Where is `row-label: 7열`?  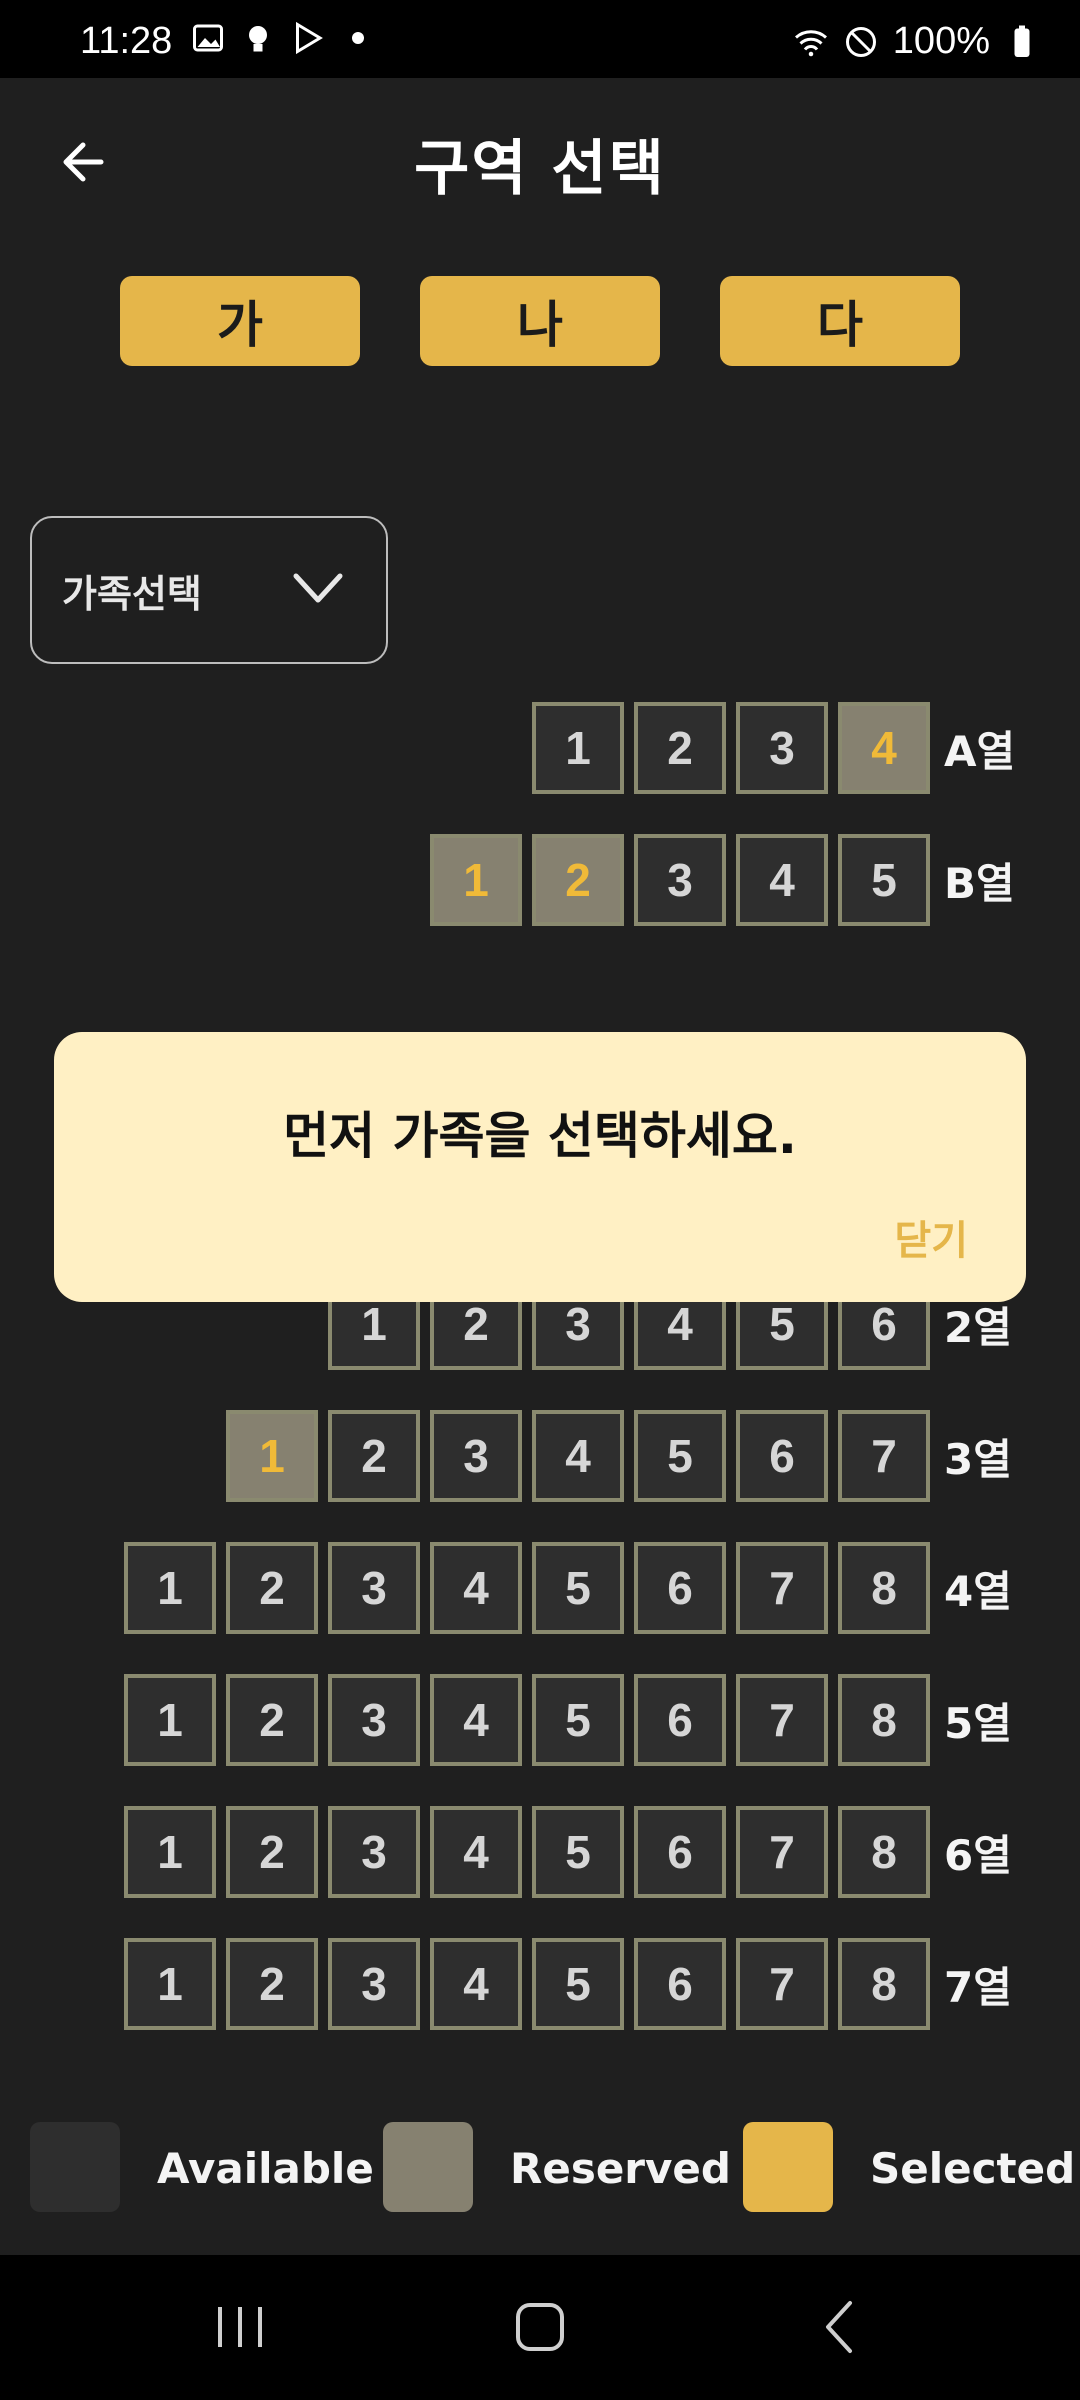
row-label: 7열 is located at coordinates (978, 1987).